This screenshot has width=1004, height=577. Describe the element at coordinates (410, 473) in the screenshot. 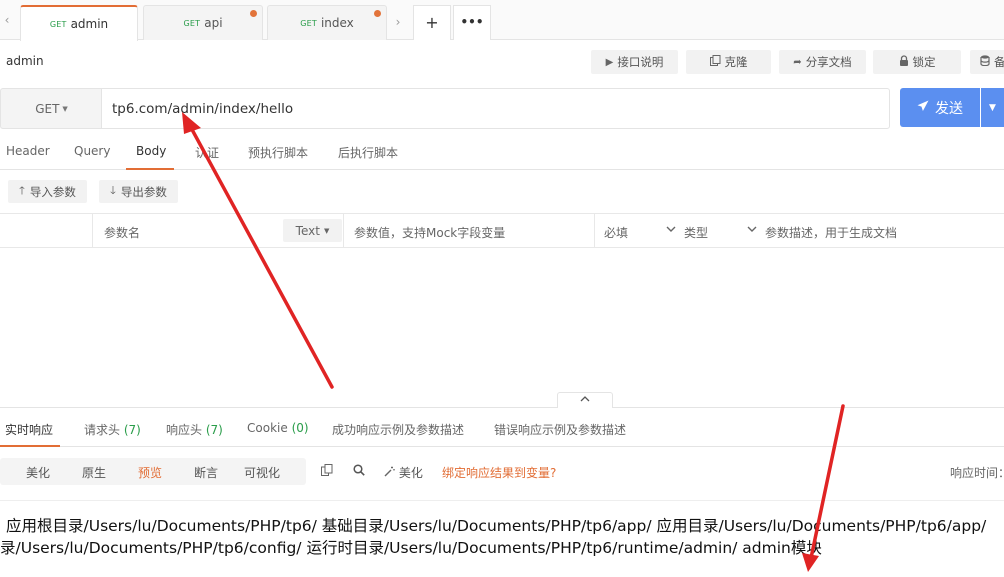

I see `beautify-label: 美化` at that location.